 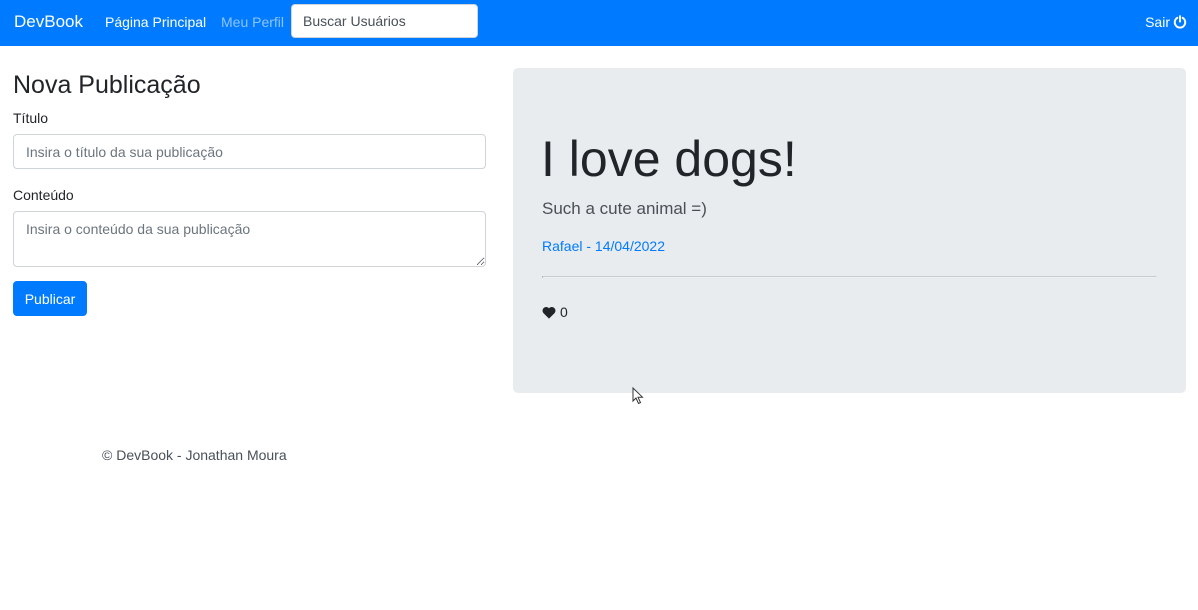 I want to click on post-title: I love dogs!, so click(x=669, y=159).